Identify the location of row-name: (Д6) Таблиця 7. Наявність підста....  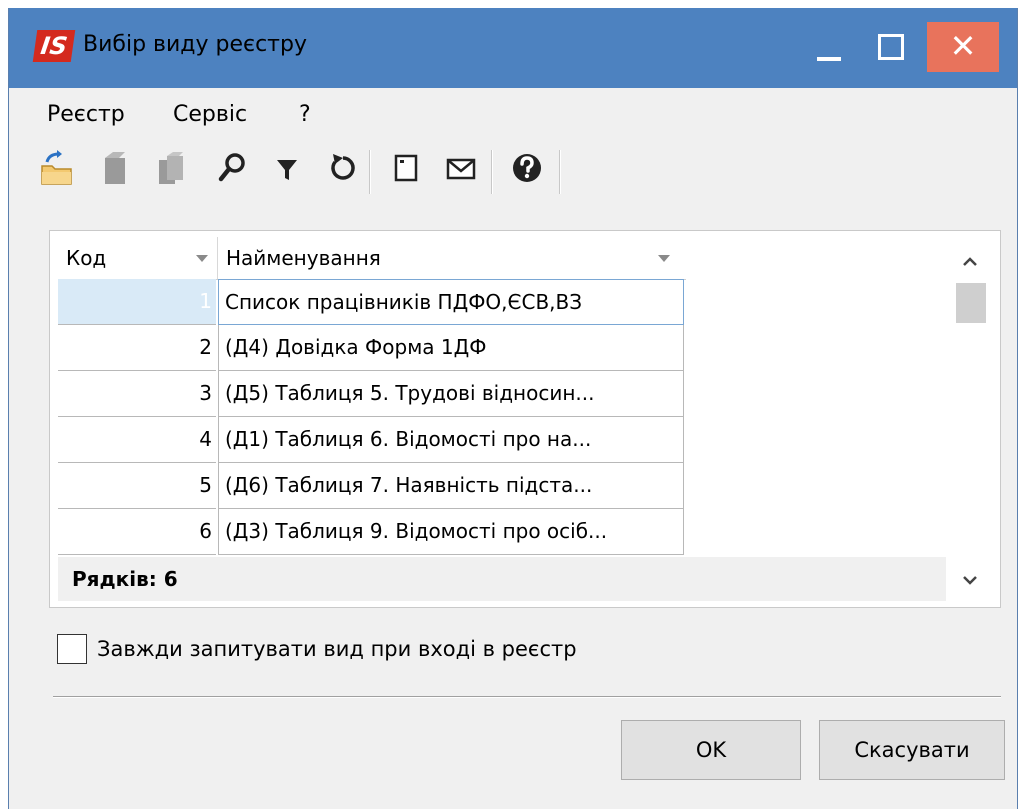
(451, 486).